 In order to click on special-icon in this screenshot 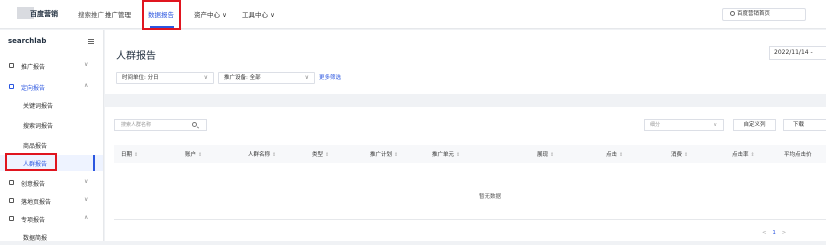, I will do `click(11, 218)`.